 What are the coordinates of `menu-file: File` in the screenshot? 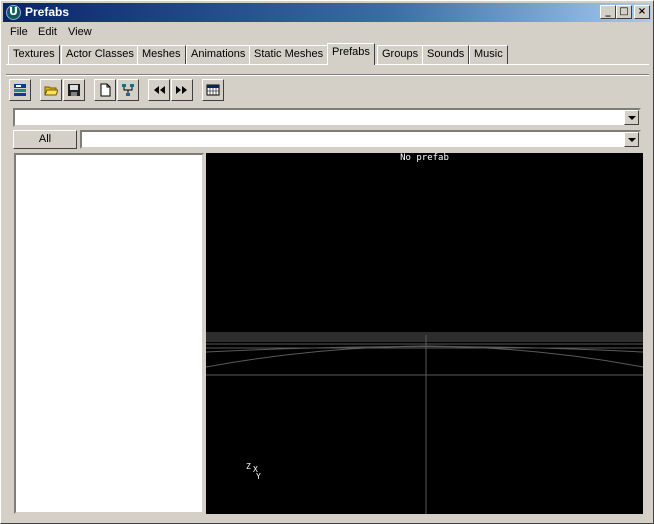 It's located at (19, 32).